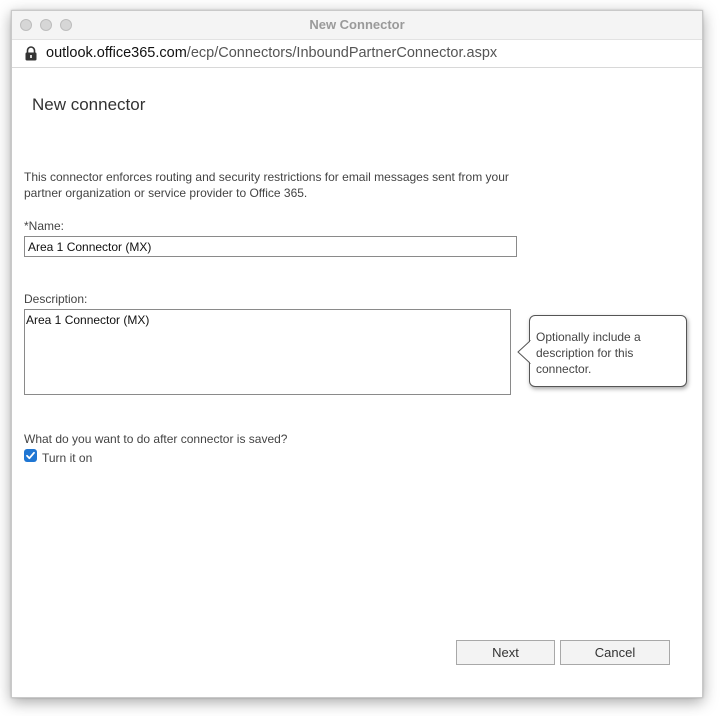  Describe the element at coordinates (524, 352) in the screenshot. I see `tooltip-pointer` at that location.